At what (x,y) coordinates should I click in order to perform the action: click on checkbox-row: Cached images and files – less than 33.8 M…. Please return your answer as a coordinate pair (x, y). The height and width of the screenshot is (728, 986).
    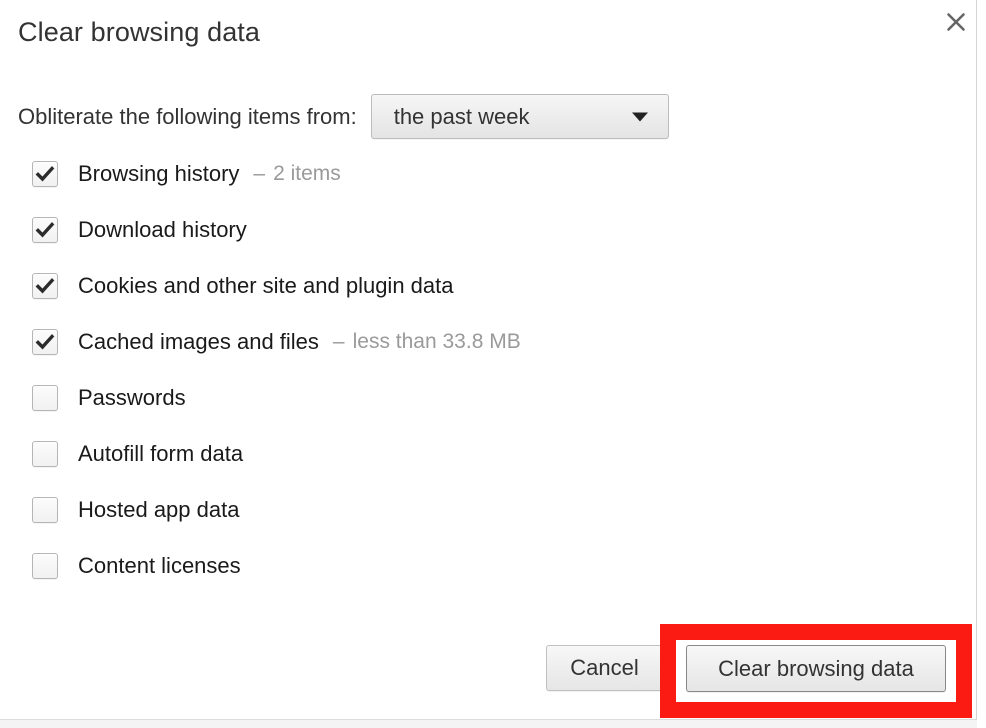
    Looking at the image, I should click on (482, 342).